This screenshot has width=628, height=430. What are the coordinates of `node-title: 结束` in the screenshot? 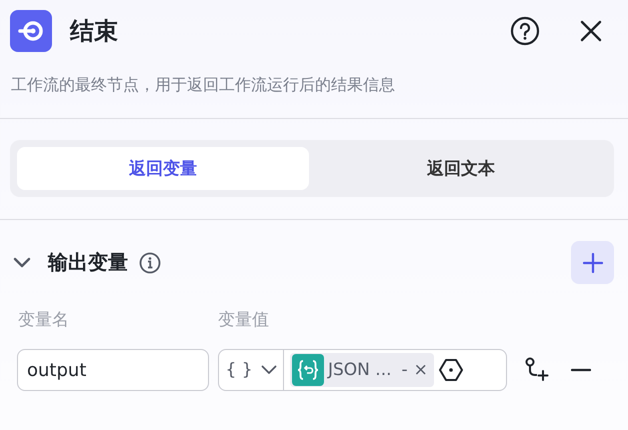 It's located at (94, 31).